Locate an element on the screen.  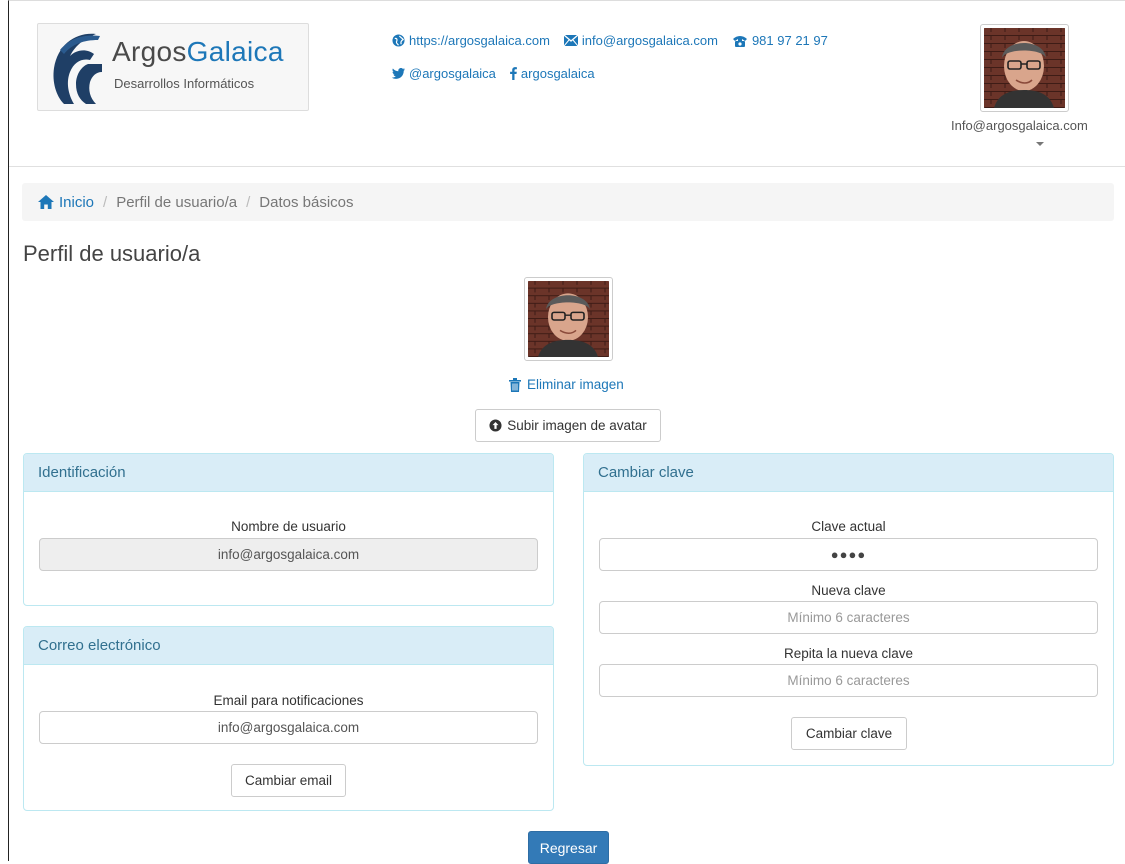
breadcrumb-item-basic-data: Datos básicos is located at coordinates (306, 202).